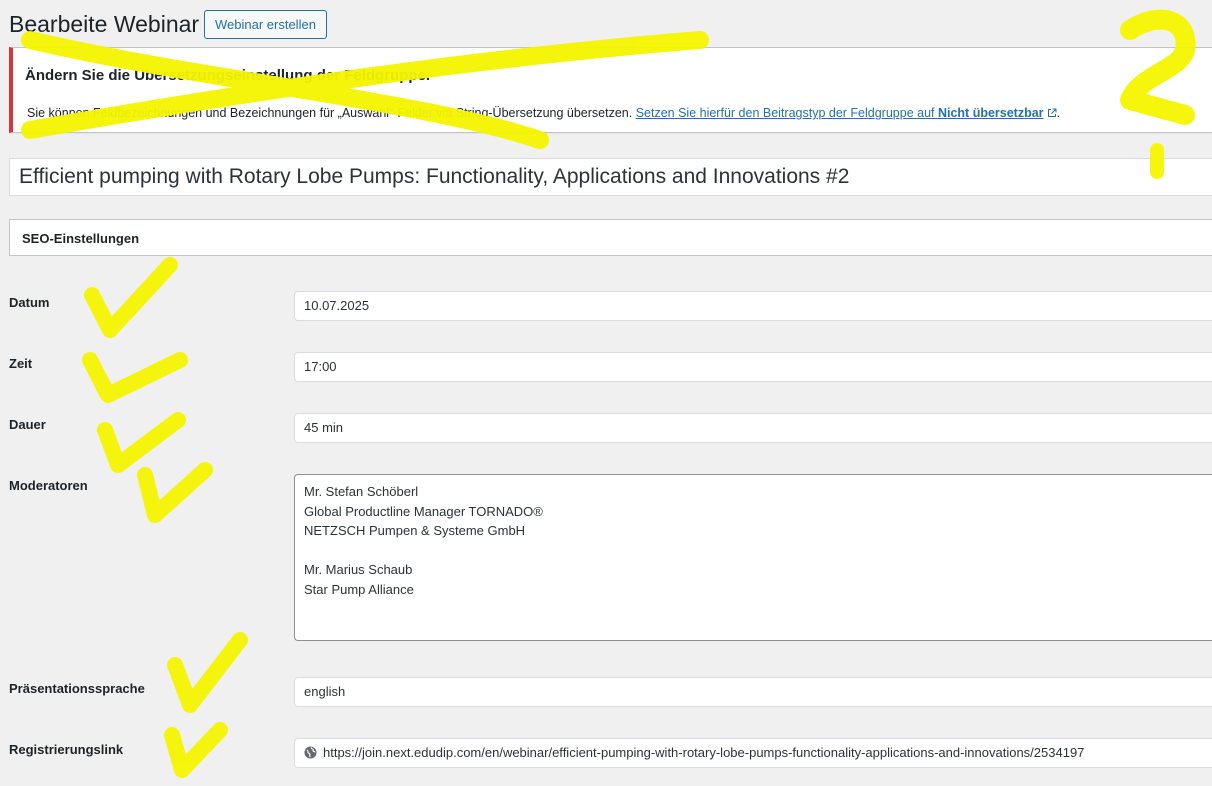 This screenshot has width=1212, height=786. Describe the element at coordinates (753, 306) in the screenshot. I see `datum-input: 10.07.2025` at that location.